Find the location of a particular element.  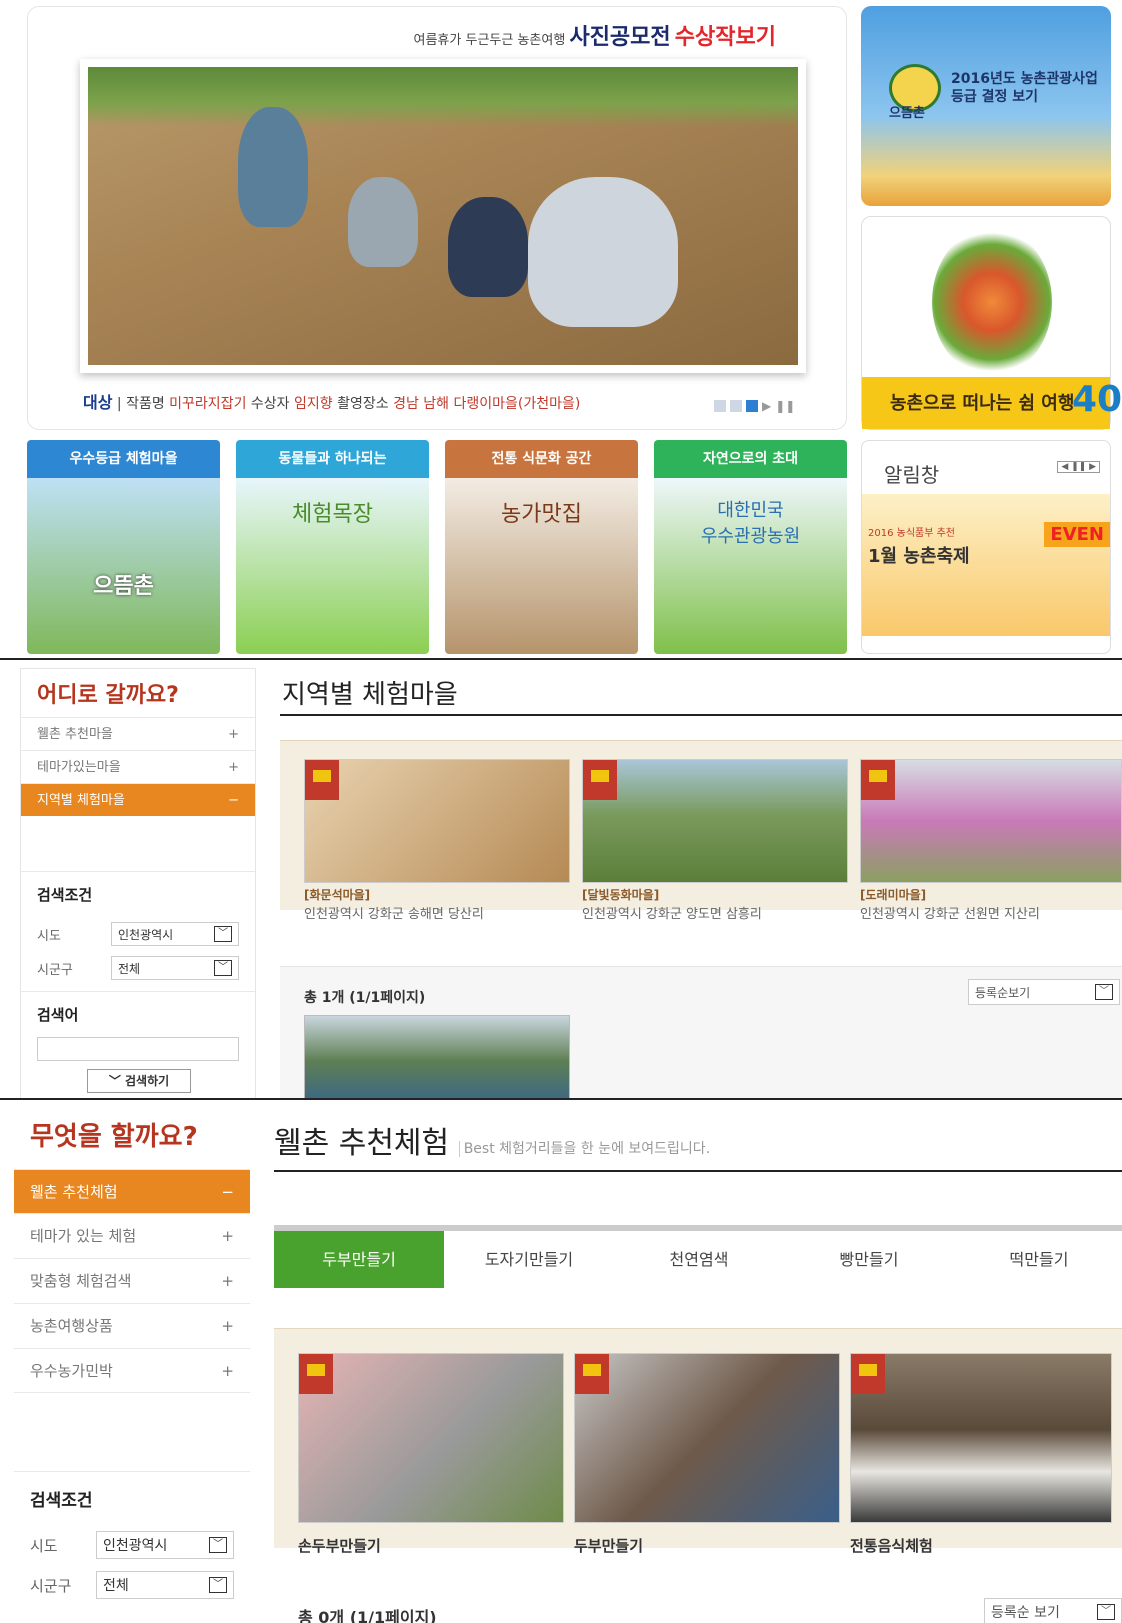

featured-experience-card: 전통음식체험 is located at coordinates (981, 1454).